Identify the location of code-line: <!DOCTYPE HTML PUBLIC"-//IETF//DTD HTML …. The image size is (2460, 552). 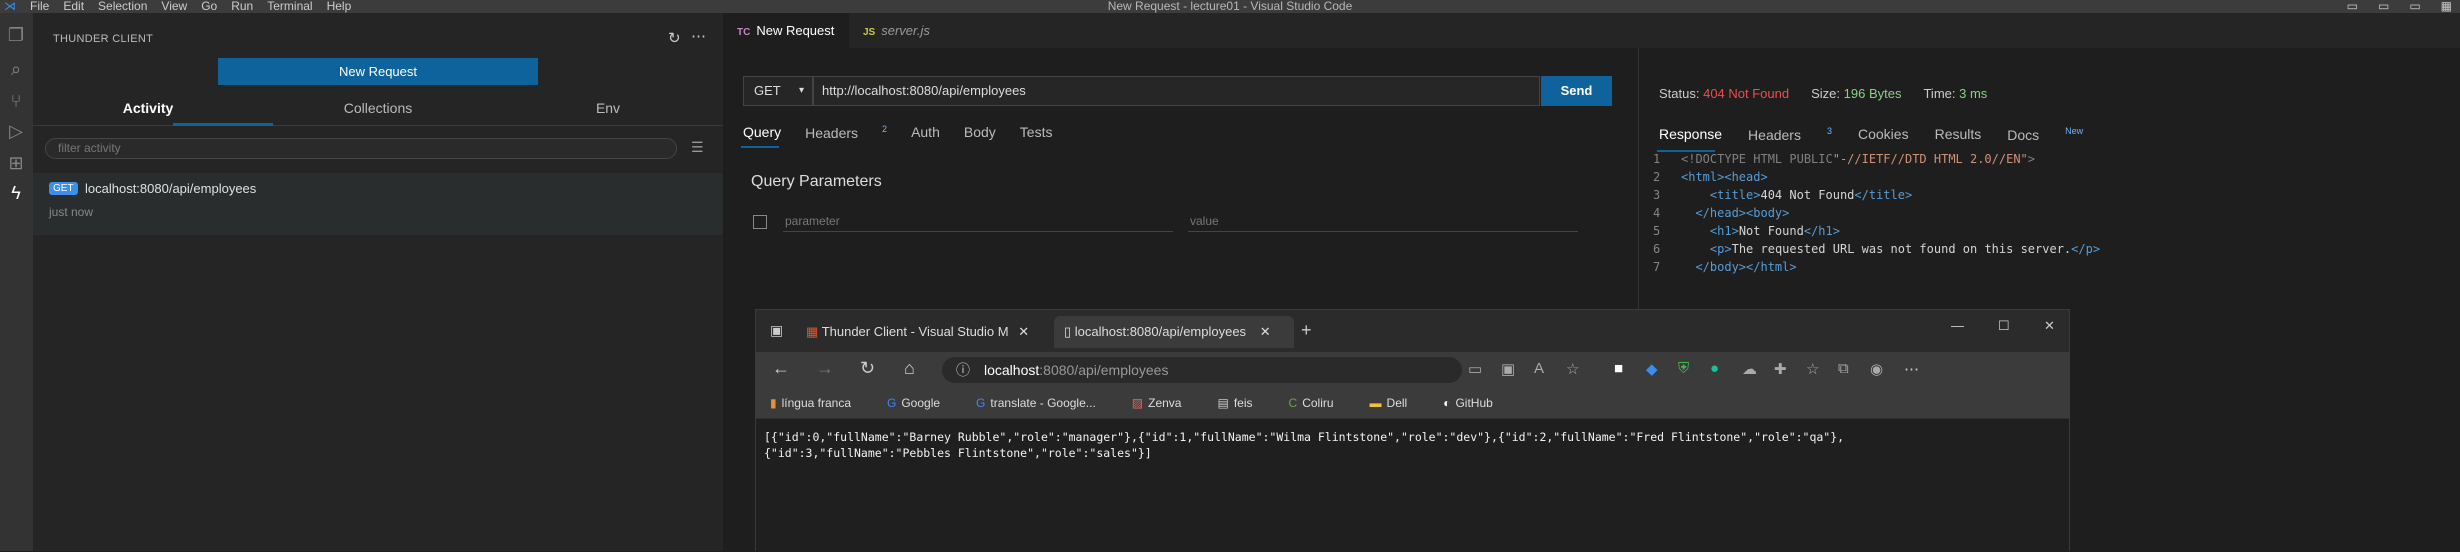
(1858, 159).